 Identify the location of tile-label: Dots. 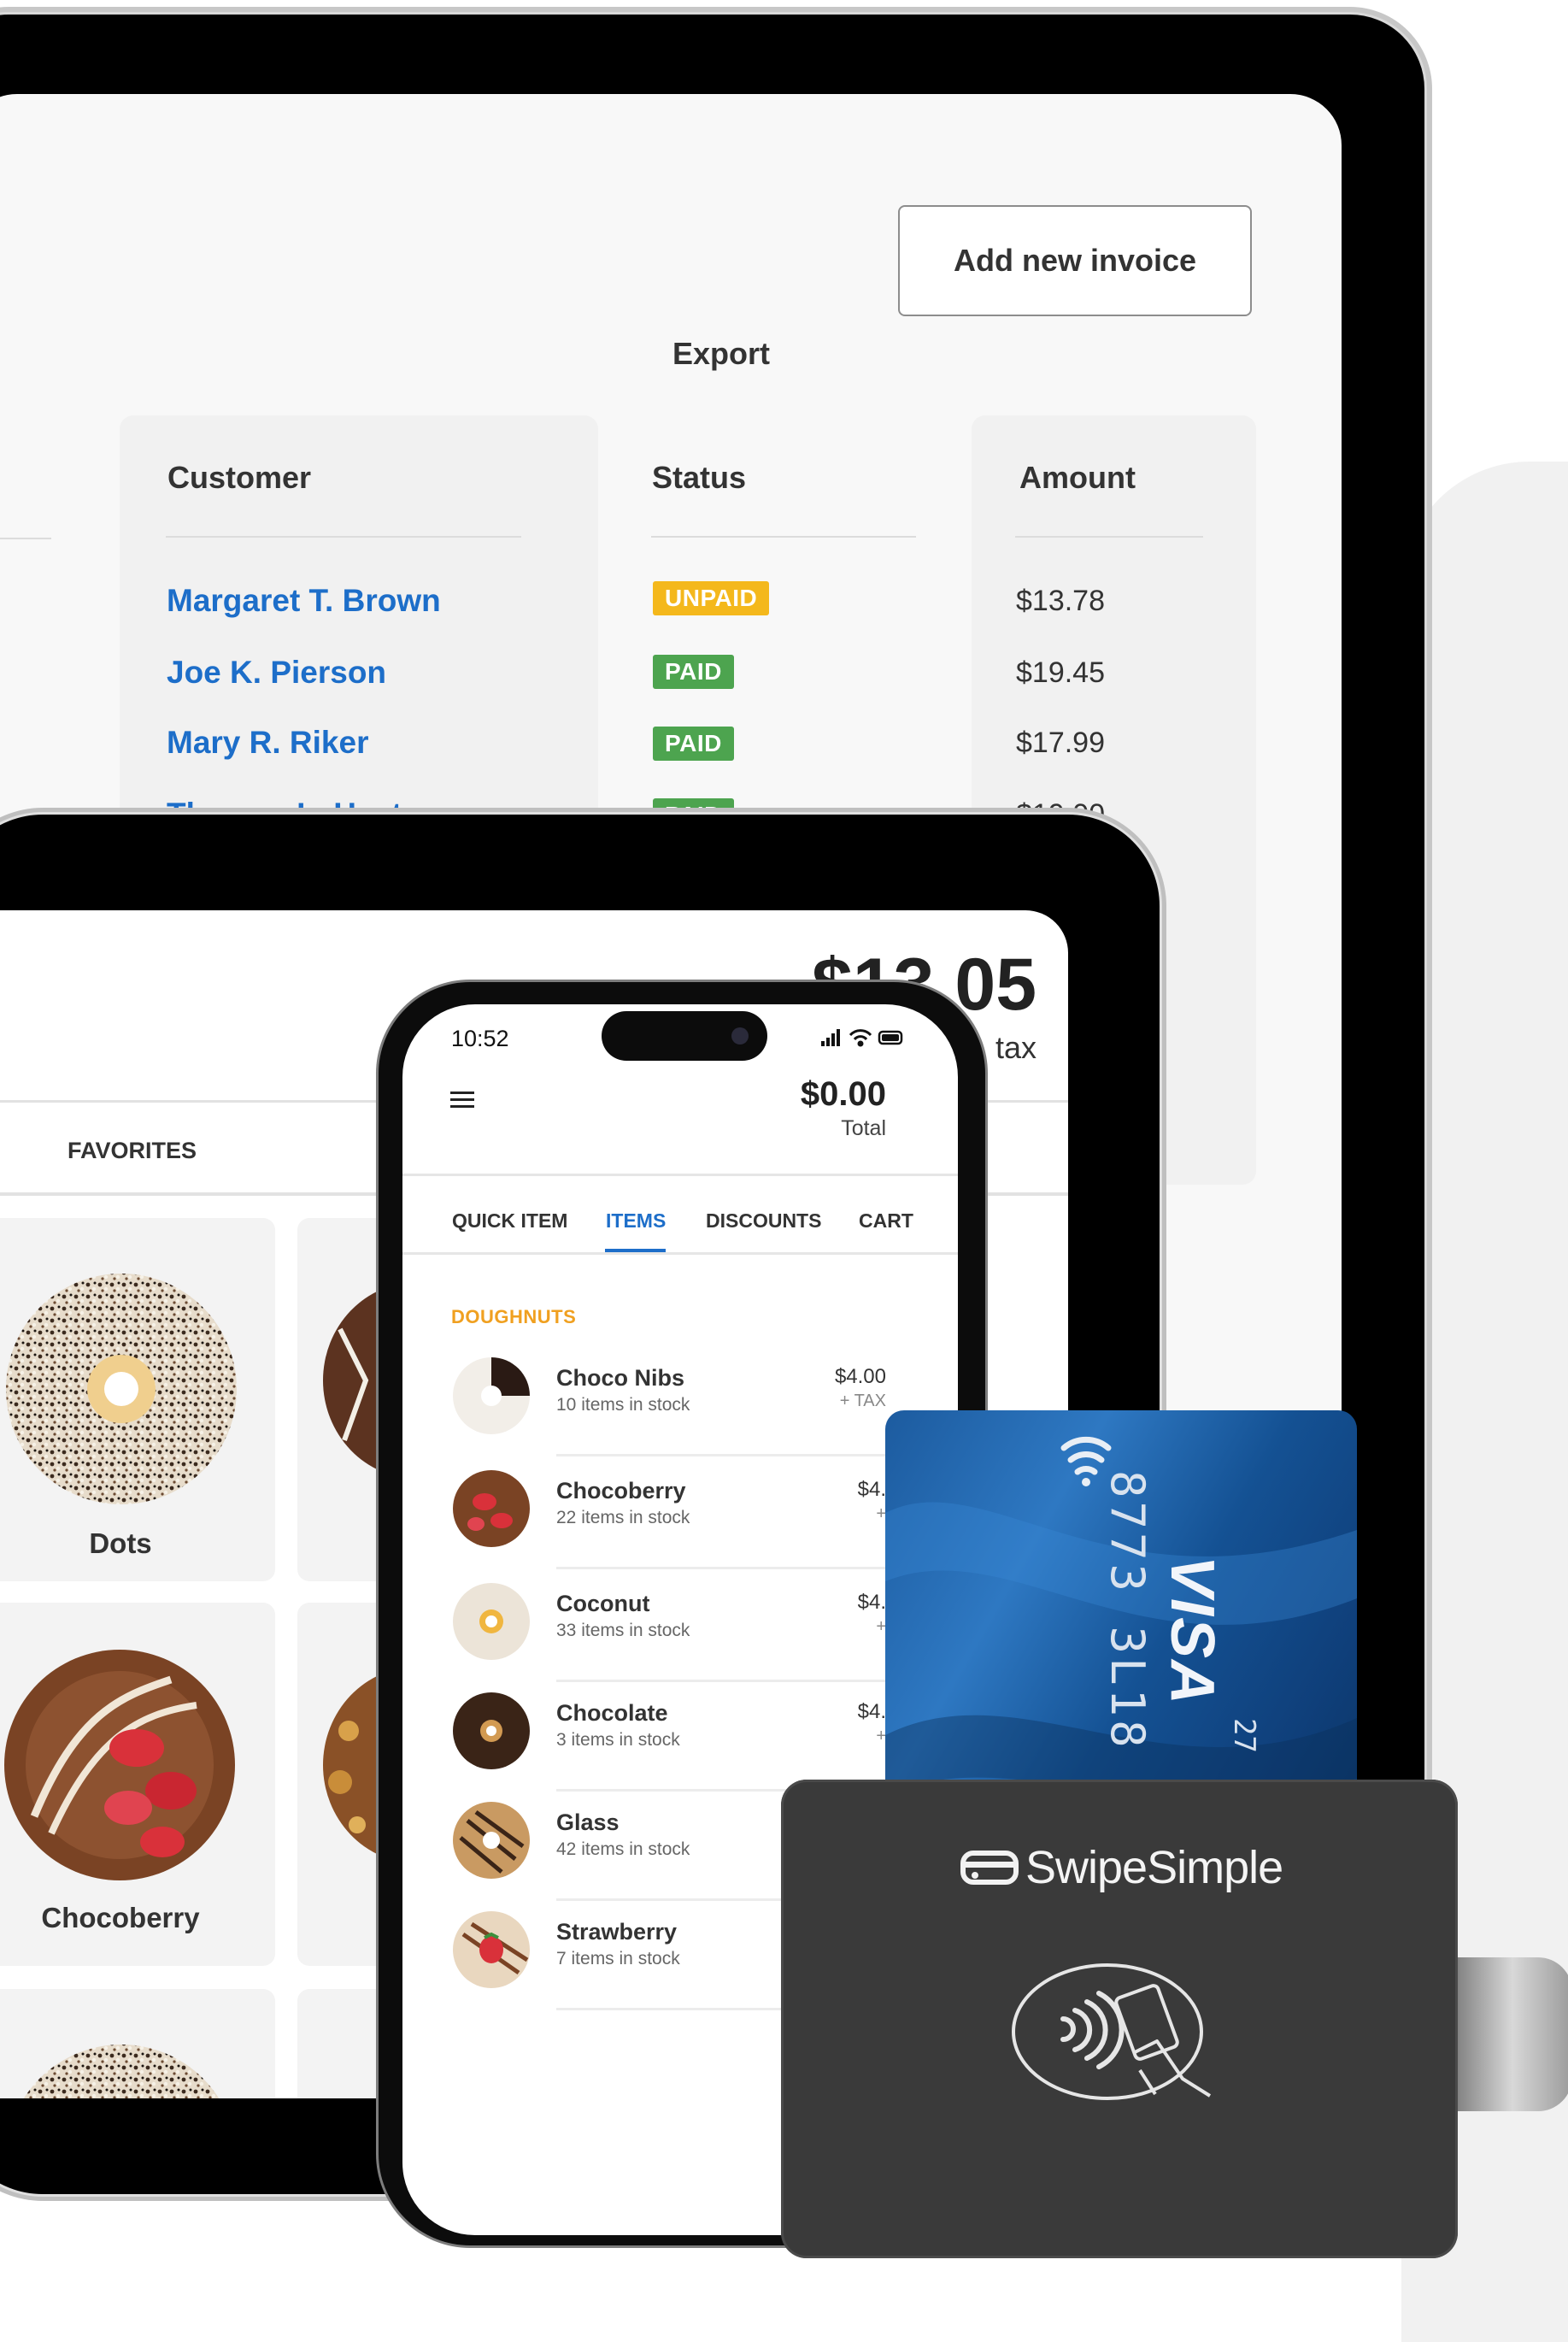
(120, 1543).